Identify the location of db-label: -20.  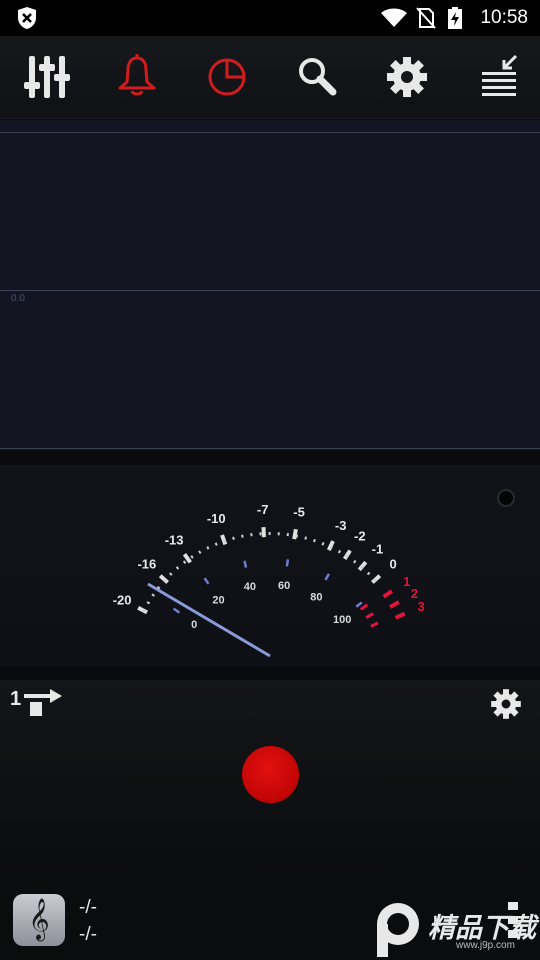
(122, 600).